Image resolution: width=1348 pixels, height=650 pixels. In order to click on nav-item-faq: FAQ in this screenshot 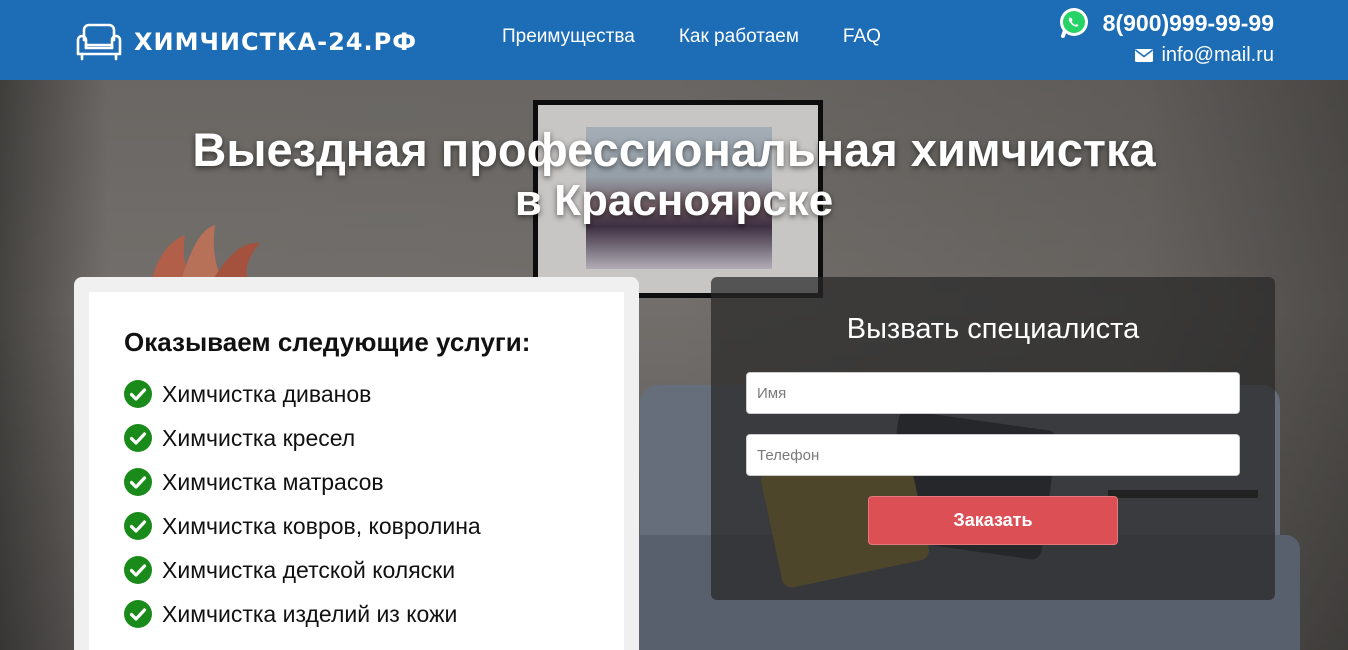, I will do `click(862, 37)`.